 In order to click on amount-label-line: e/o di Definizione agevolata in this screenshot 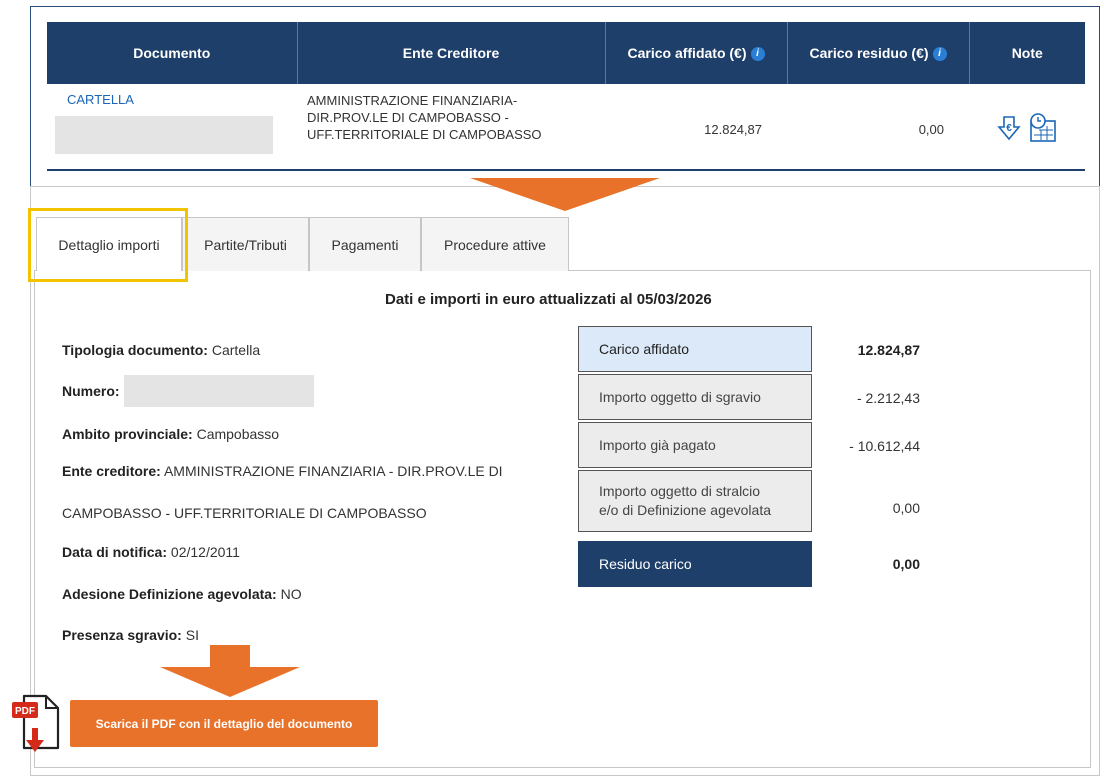, I will do `click(685, 510)`.